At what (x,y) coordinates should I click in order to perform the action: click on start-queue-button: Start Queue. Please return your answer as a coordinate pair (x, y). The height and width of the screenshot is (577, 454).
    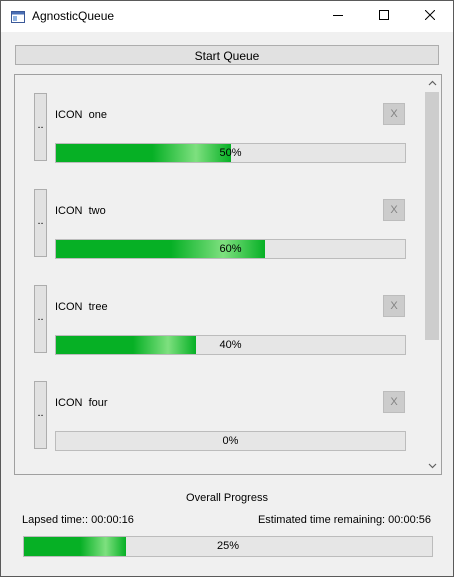
    Looking at the image, I should click on (227, 55).